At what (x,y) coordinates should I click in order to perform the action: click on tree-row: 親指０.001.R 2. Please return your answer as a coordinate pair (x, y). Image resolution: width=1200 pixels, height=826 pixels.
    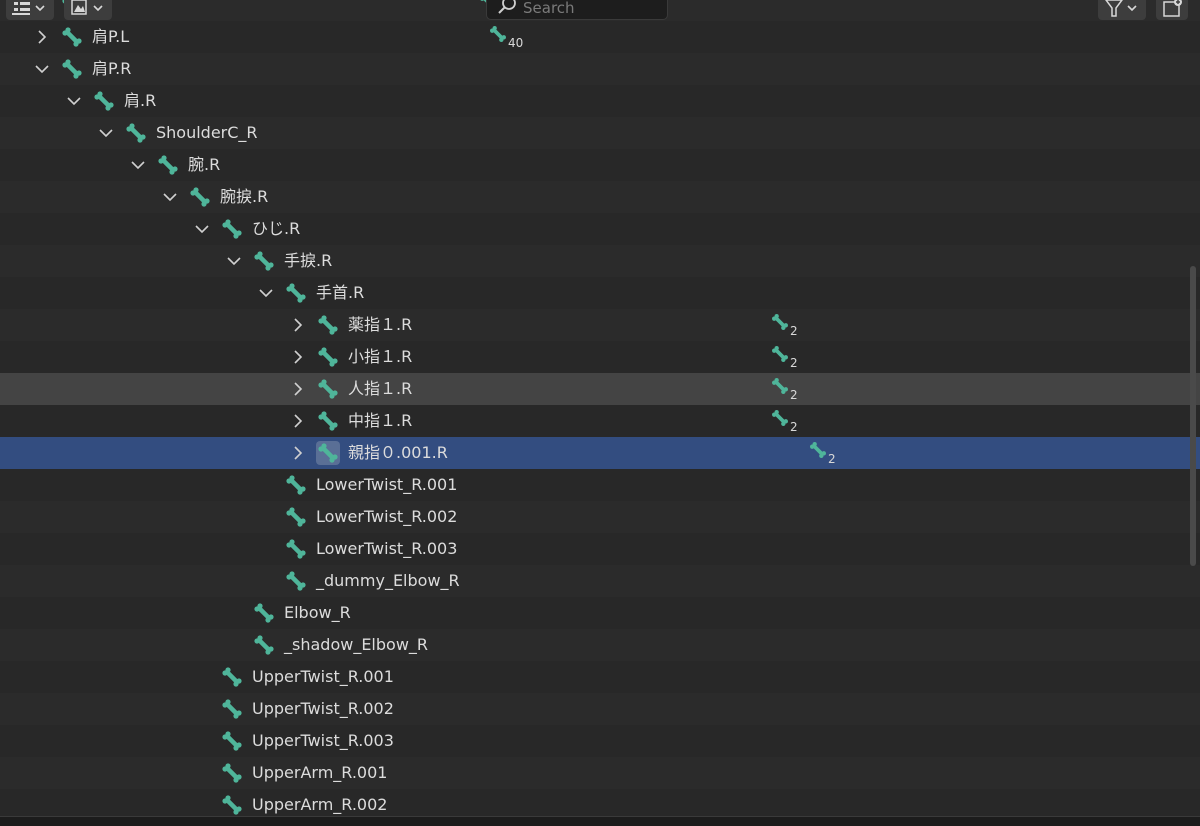
    Looking at the image, I should click on (600, 453).